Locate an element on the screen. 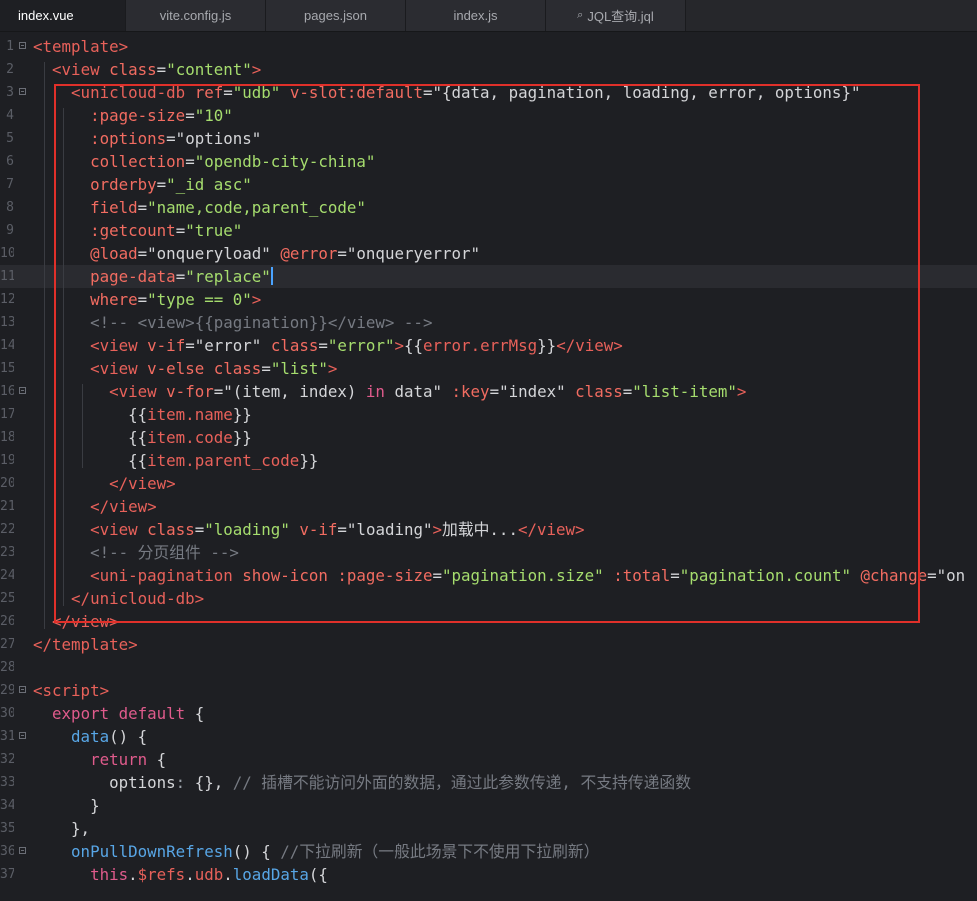  line-number: 37 is located at coordinates (7, 874).